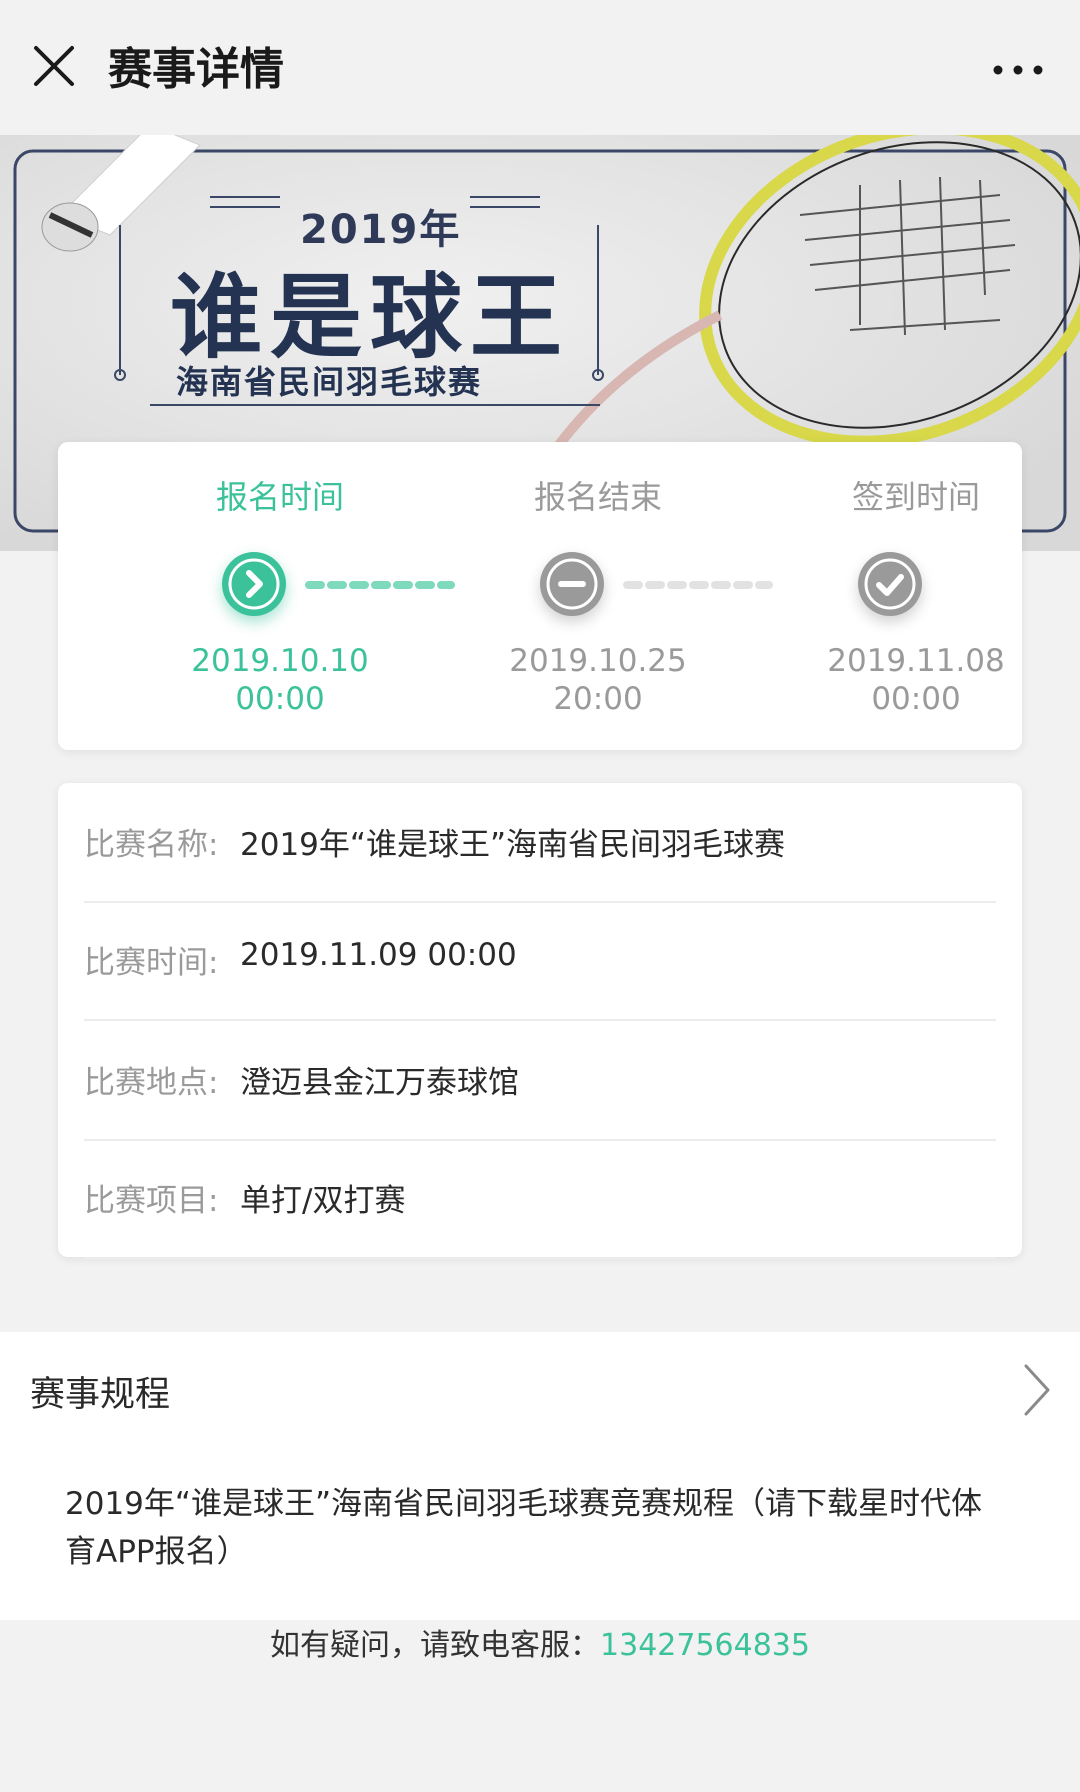  I want to click on info-row-time: 比赛时间: 2019.11.09 00:00, so click(540, 961).